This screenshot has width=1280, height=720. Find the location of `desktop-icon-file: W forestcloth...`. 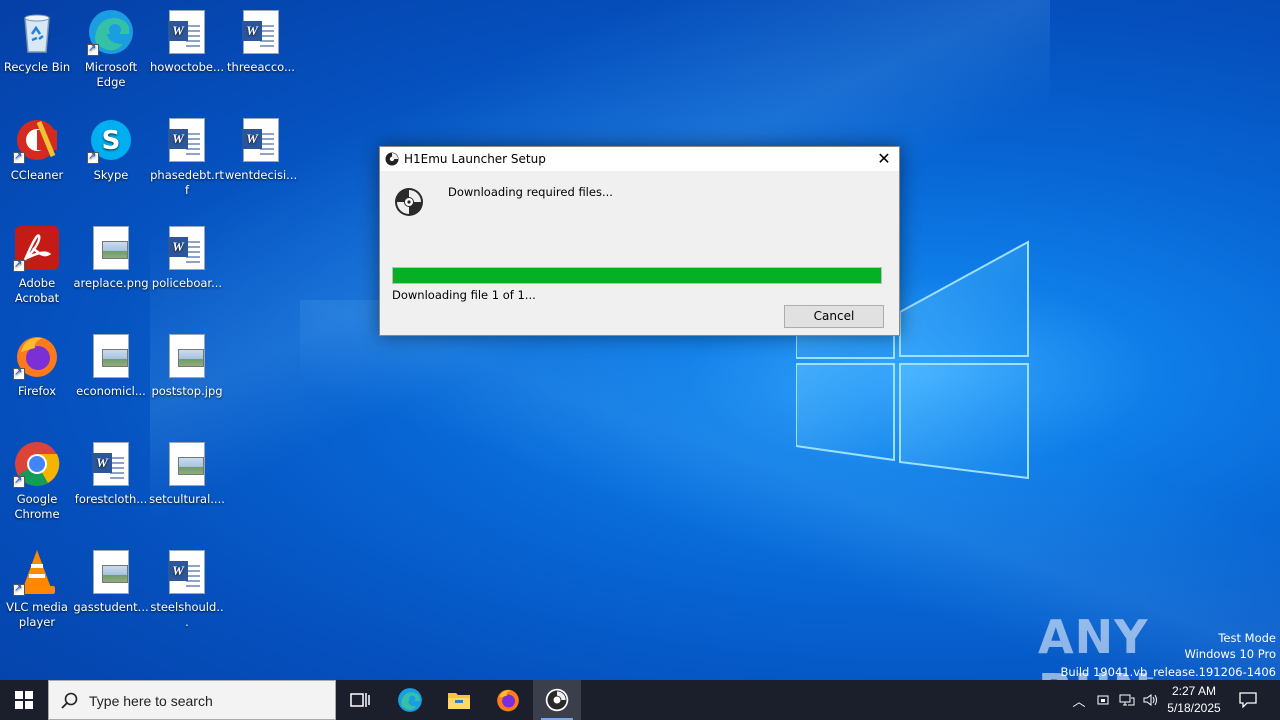

desktop-icon-file: W forestcloth... is located at coordinates (111, 473).